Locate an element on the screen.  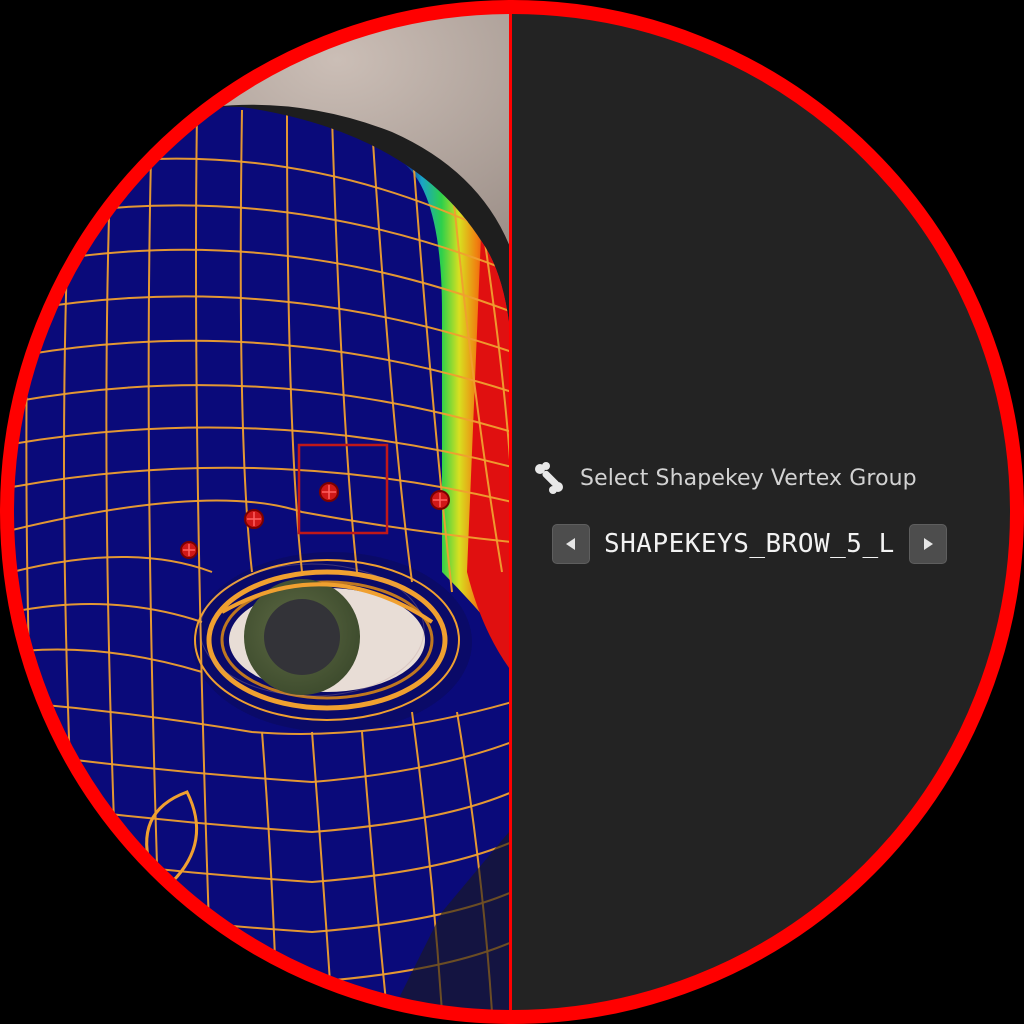
next-group-button is located at coordinates (927, 544).